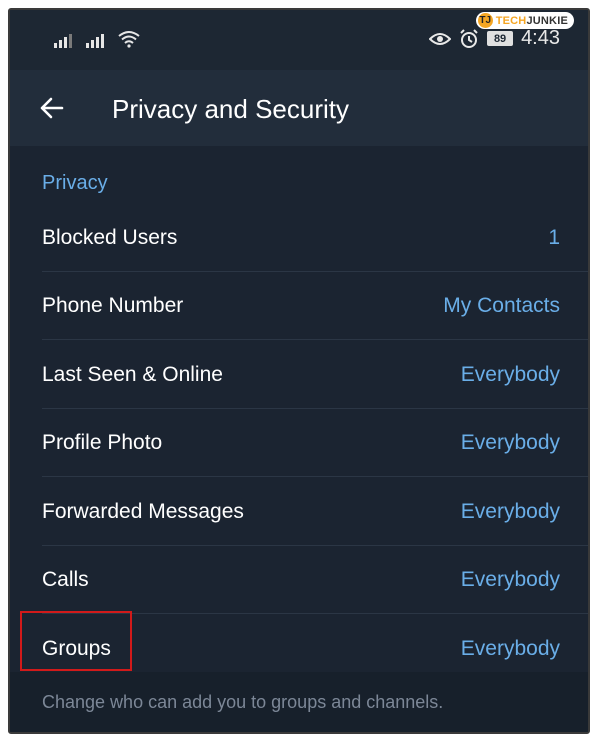 This screenshot has height=744, width=600. I want to click on alarm-icon, so click(469, 38).